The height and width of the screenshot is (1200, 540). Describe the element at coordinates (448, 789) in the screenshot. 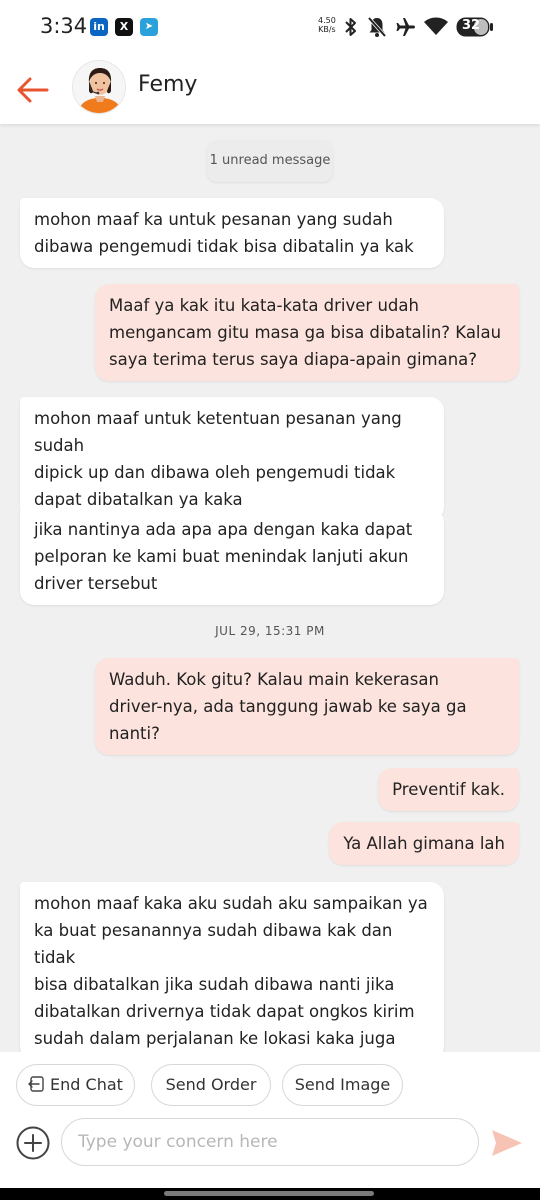

I see `message-outgoing: Preventif kak.` at that location.